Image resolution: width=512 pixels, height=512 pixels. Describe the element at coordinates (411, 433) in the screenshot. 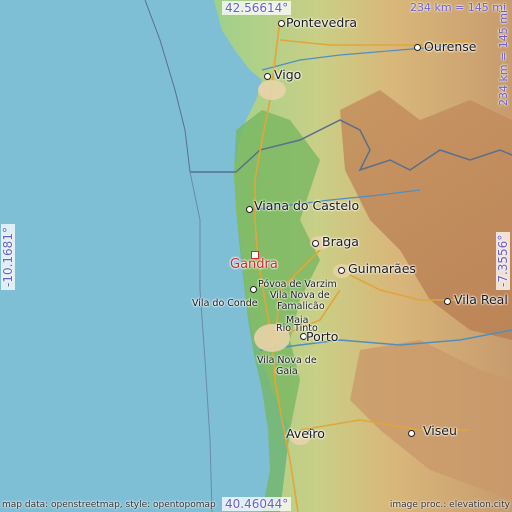

I see `viseu-marker` at that location.